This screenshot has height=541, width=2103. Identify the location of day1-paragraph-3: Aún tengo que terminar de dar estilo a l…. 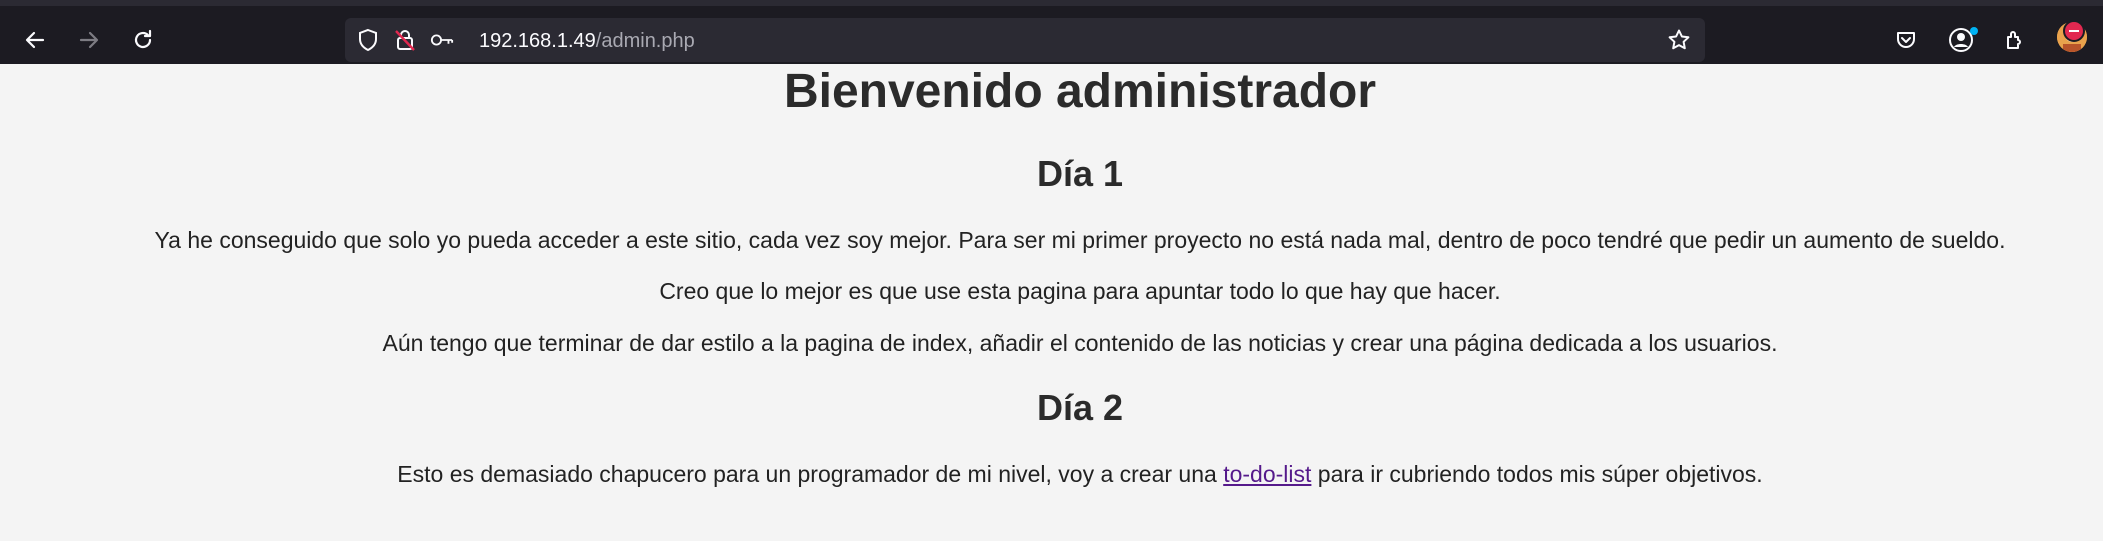
(1080, 343).